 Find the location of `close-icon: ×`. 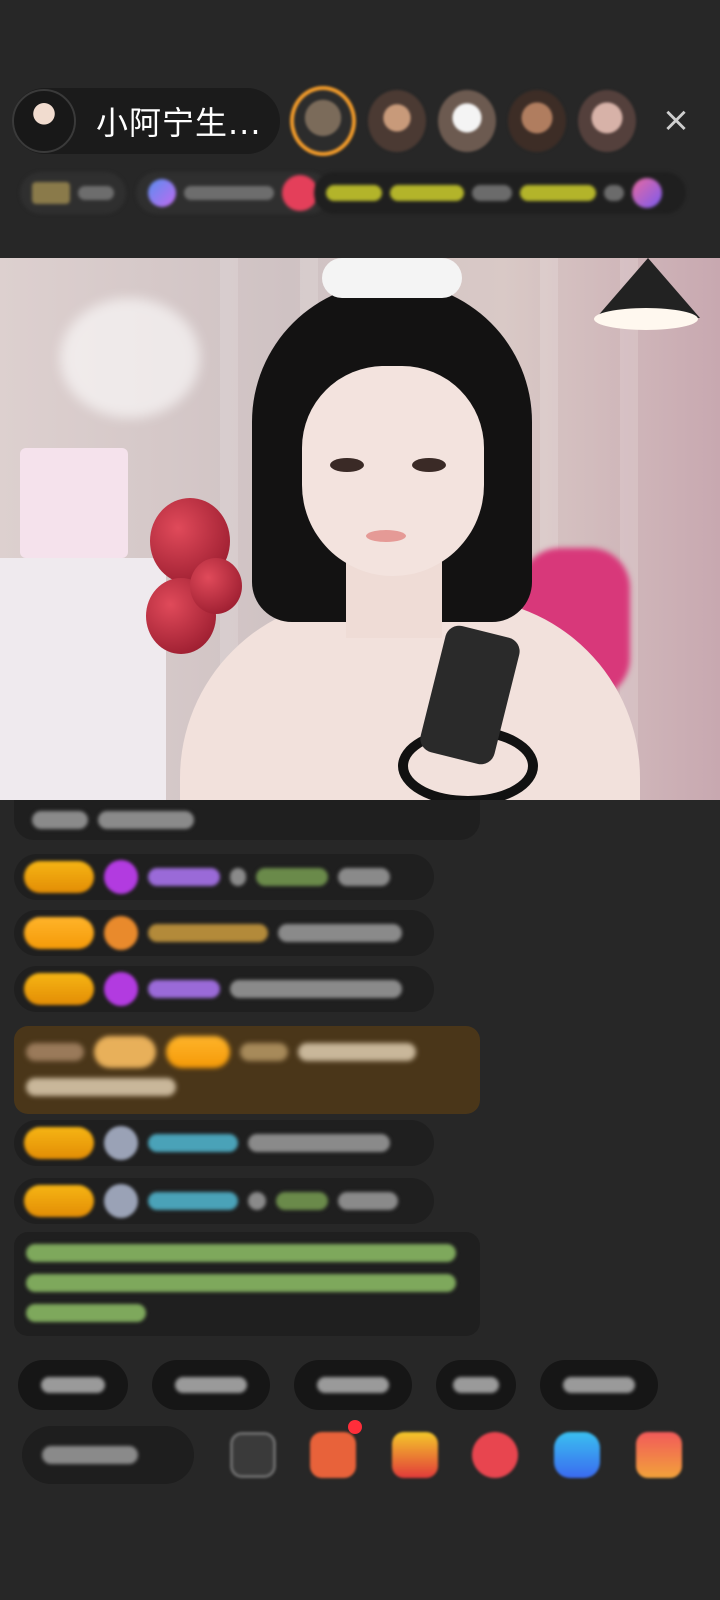

close-icon: × is located at coordinates (676, 120).